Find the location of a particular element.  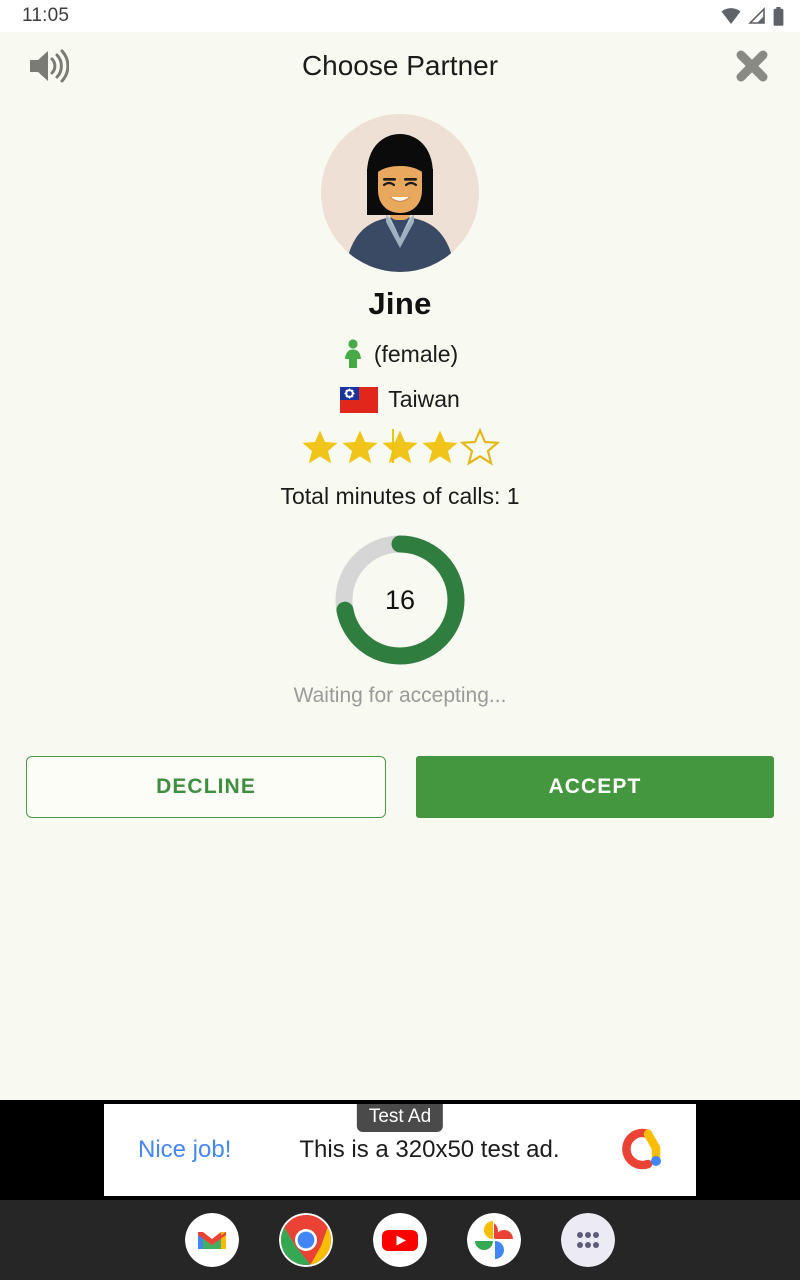

status-bar: 11:05 is located at coordinates (400, 16).